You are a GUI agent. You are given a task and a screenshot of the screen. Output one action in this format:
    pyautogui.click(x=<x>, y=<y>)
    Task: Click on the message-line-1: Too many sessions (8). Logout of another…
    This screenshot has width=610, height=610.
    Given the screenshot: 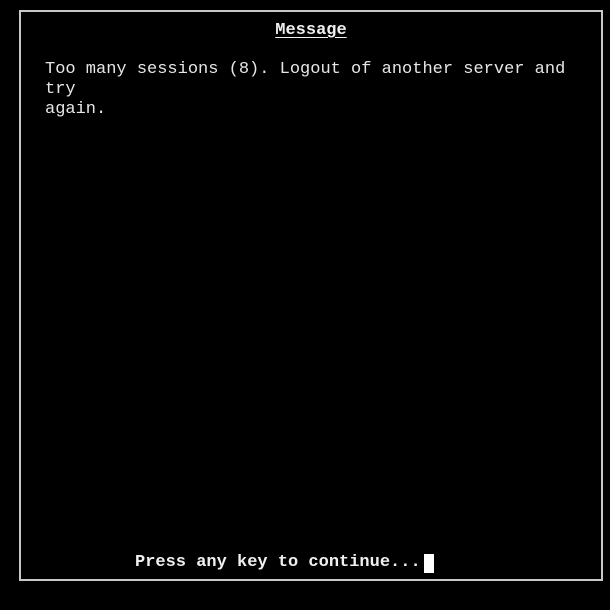 What is the action you would take?
    pyautogui.click(x=310, y=79)
    